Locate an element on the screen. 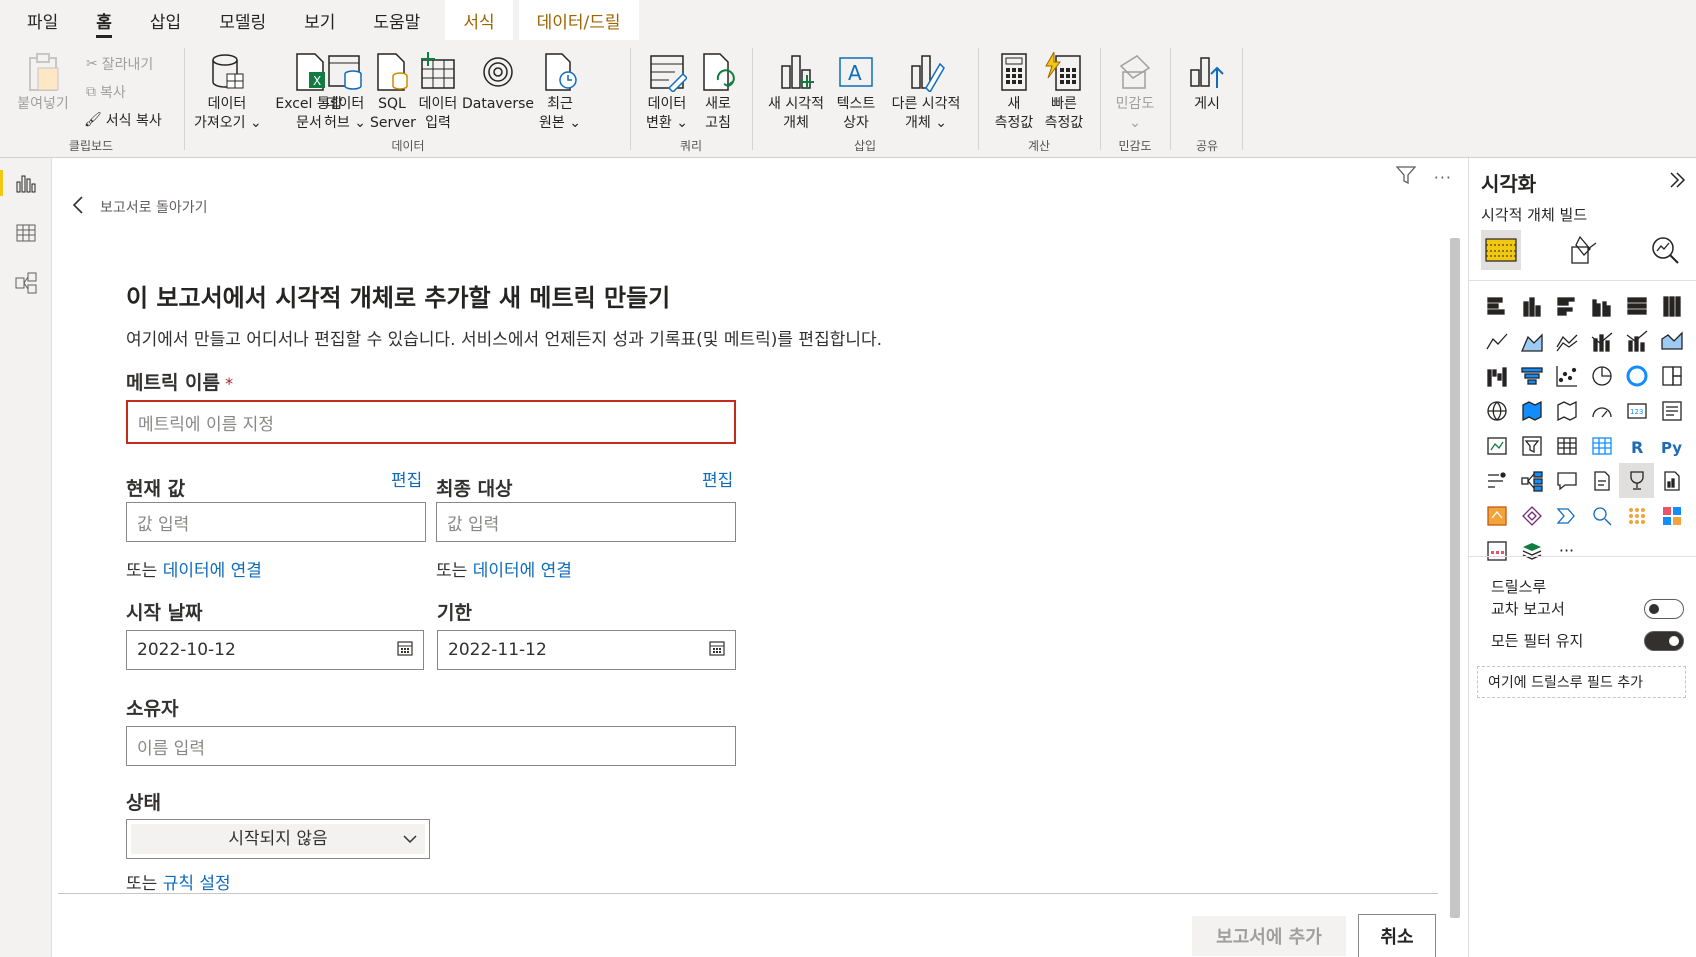 The height and width of the screenshot is (957, 1696). stacked-bar-chart-icon is located at coordinates (1496, 305).